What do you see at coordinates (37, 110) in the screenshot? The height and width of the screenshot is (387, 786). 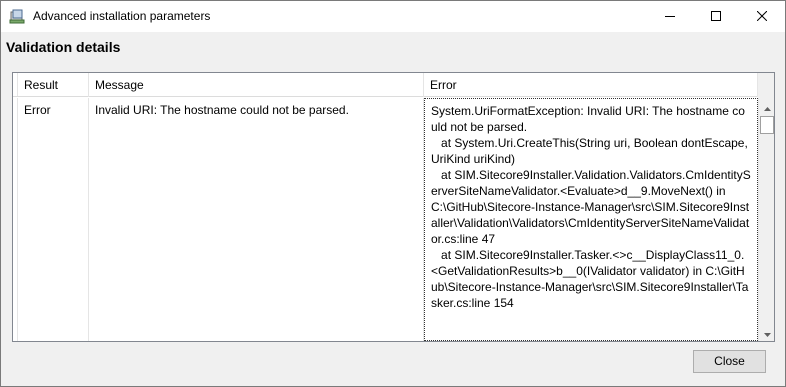 I see `cell-result-text: Error` at bounding box center [37, 110].